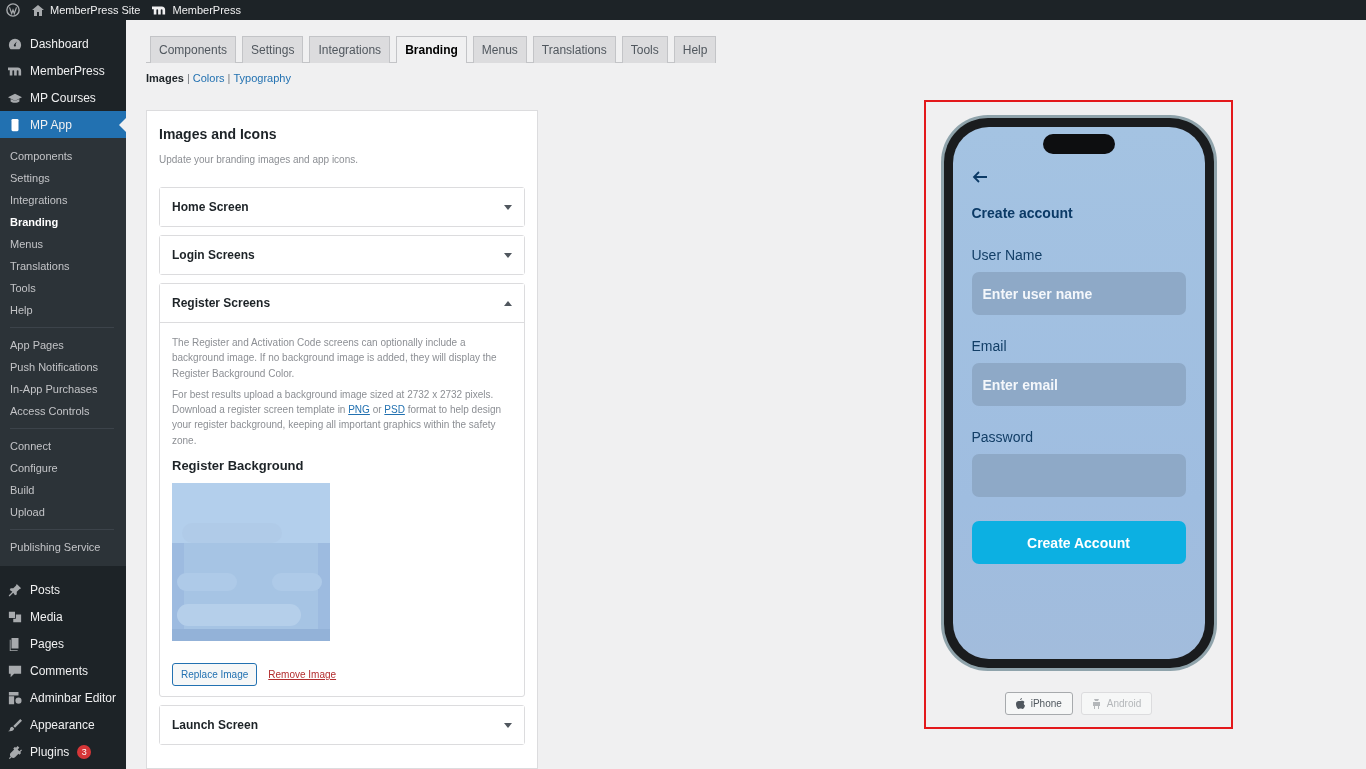 The height and width of the screenshot is (769, 1366). What do you see at coordinates (1022, 213) in the screenshot?
I see `screen-title: Create account` at bounding box center [1022, 213].